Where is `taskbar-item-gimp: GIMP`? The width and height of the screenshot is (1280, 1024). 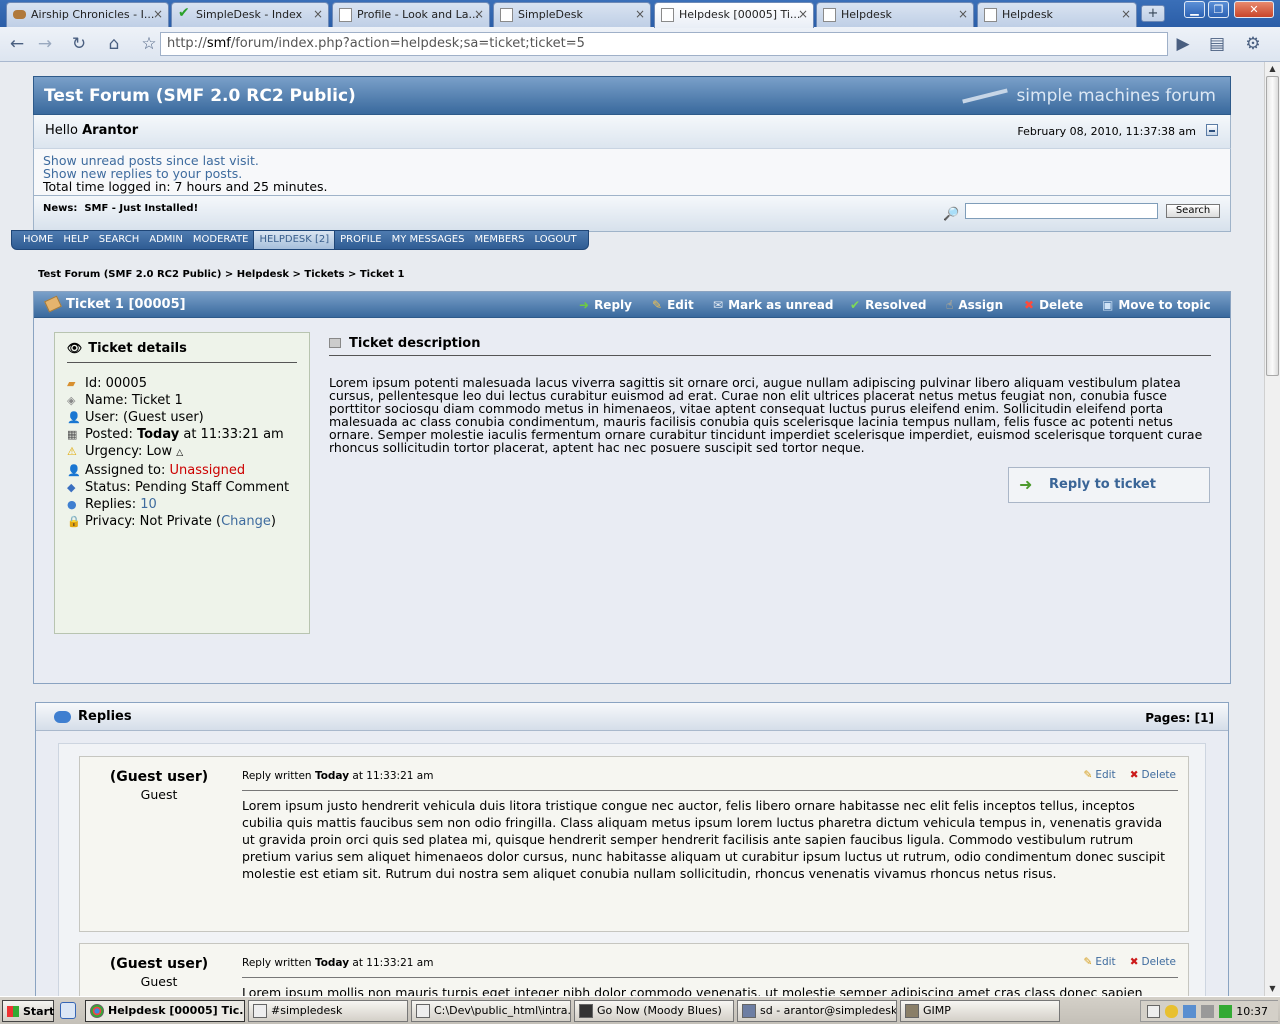 taskbar-item-gimp: GIMP is located at coordinates (980, 1011).